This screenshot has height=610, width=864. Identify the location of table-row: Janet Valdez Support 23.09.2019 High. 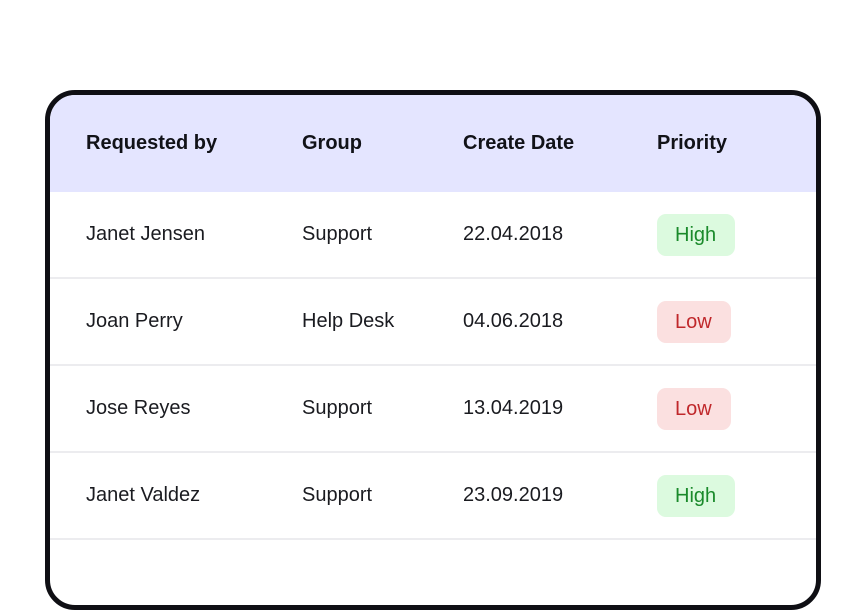
(433, 496).